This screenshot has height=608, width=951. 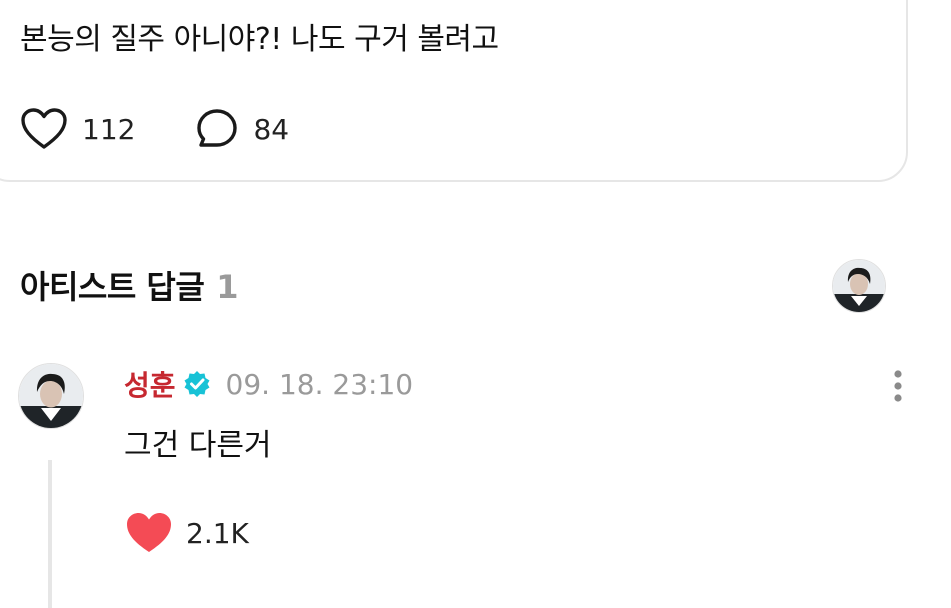 I want to click on reply-timestamp: 09. 18. 23:10, so click(x=319, y=384).